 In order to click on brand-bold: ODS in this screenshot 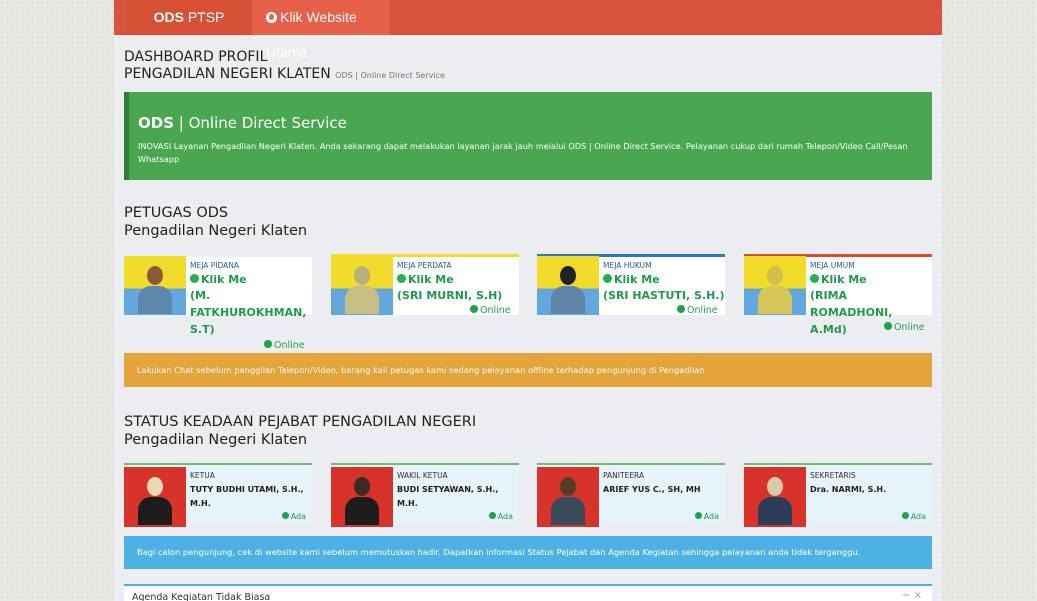, I will do `click(168, 17)`.